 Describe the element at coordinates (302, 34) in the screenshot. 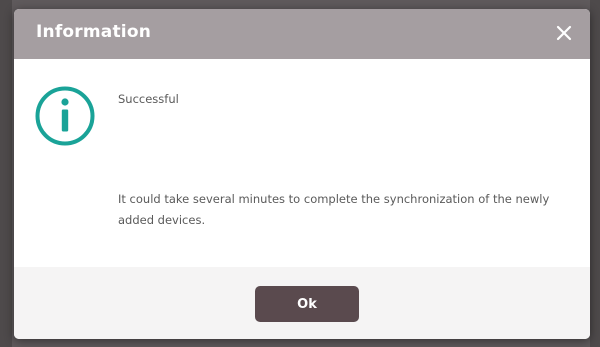

I see `dialog-header: Information` at that location.